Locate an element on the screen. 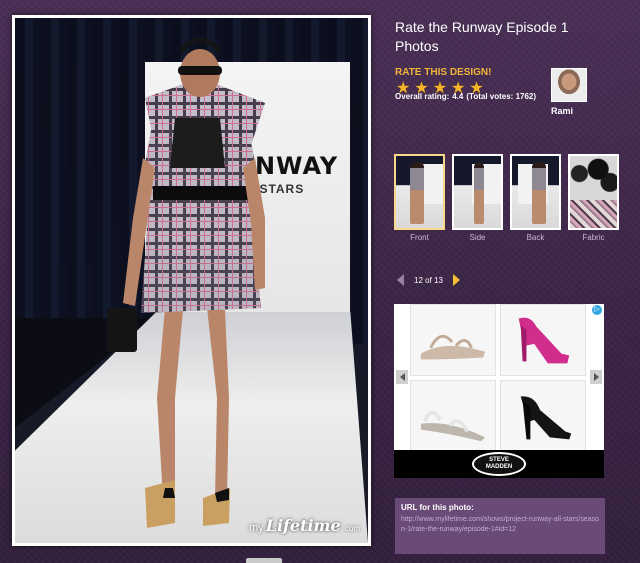  page-title: Rate the Runway Episode 1 Photos is located at coordinates (482, 36).